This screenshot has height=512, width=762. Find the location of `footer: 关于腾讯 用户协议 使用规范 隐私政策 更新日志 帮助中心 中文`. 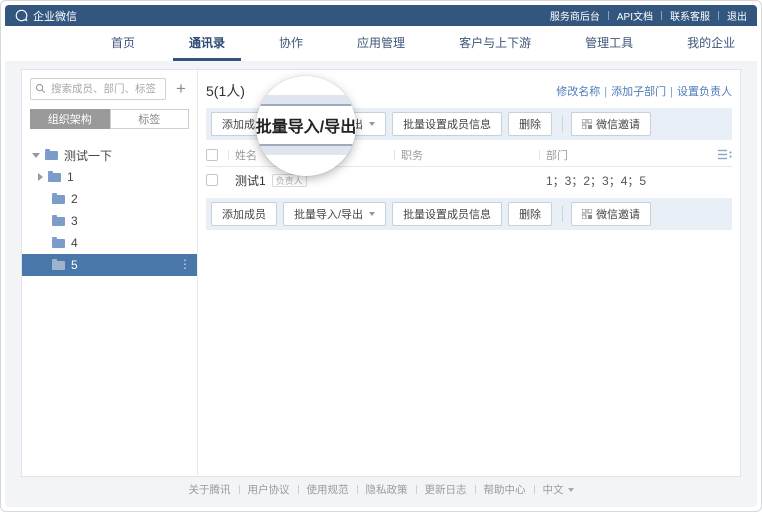

footer: 关于腾讯 用户协议 使用规范 隐私政策 更新日志 帮助中心 中文 is located at coordinates (381, 489).